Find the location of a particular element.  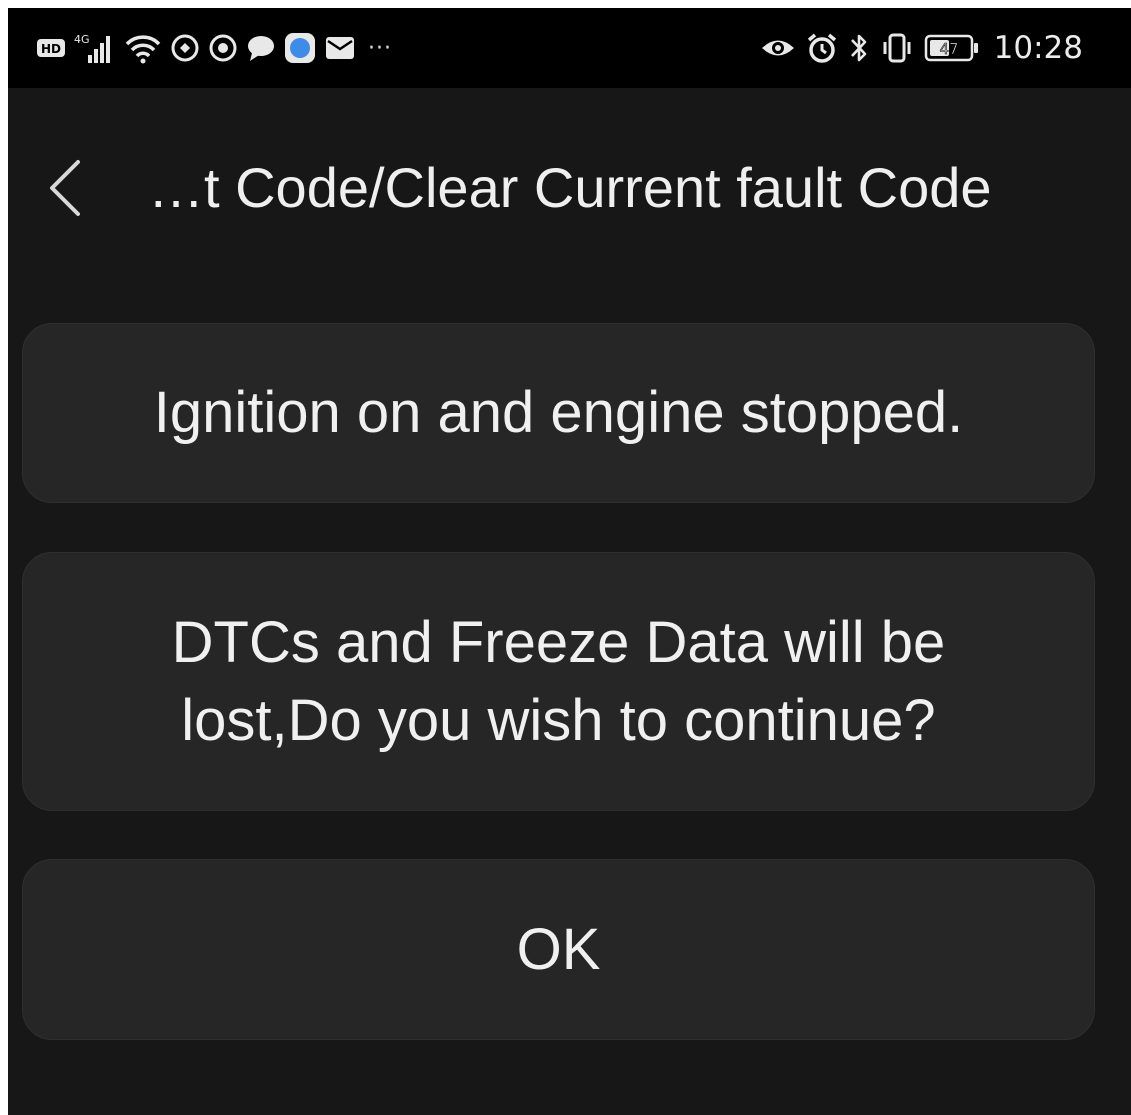

battery-level: 47 is located at coordinates (948, 49).